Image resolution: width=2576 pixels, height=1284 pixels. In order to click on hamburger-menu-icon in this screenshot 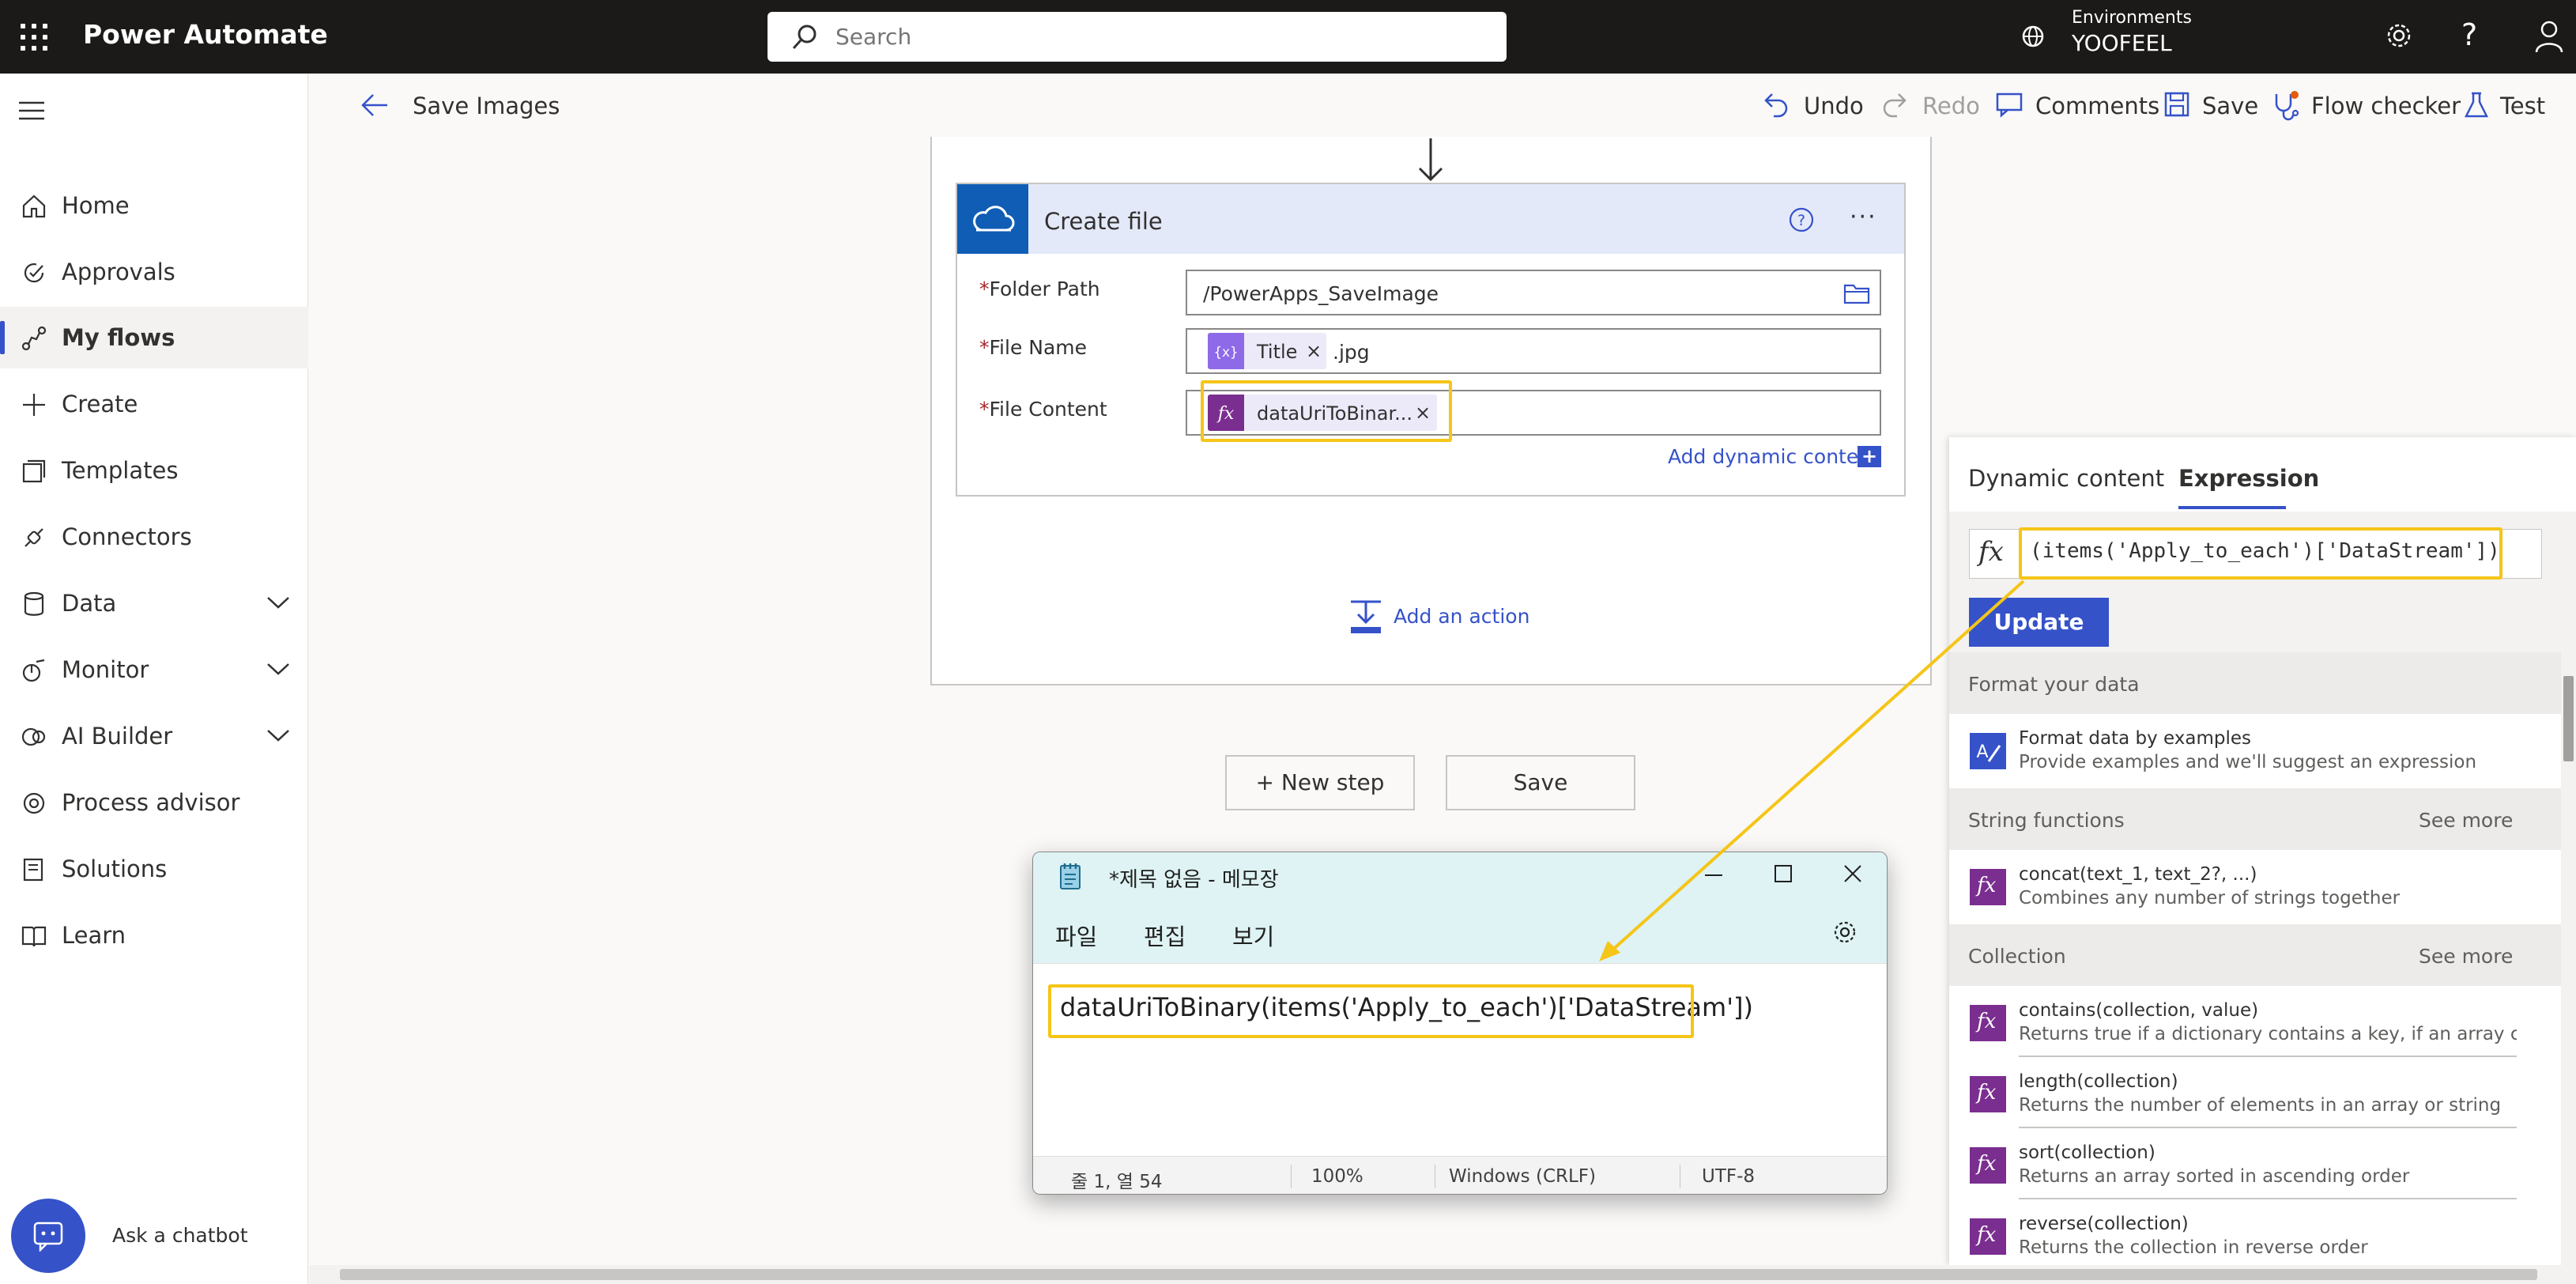, I will do `click(31, 111)`.